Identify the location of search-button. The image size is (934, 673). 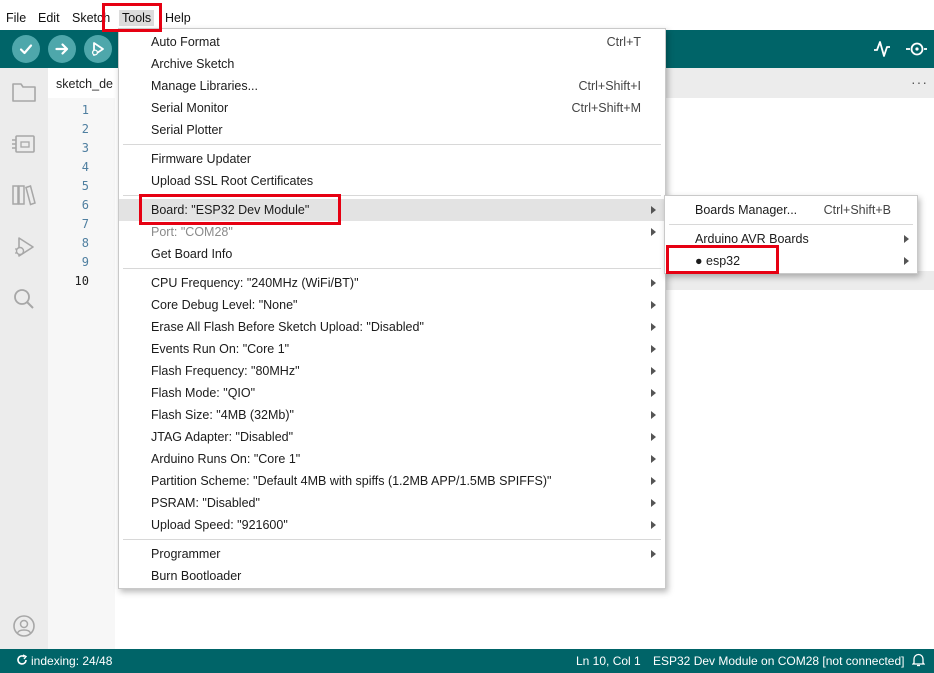
(24, 299).